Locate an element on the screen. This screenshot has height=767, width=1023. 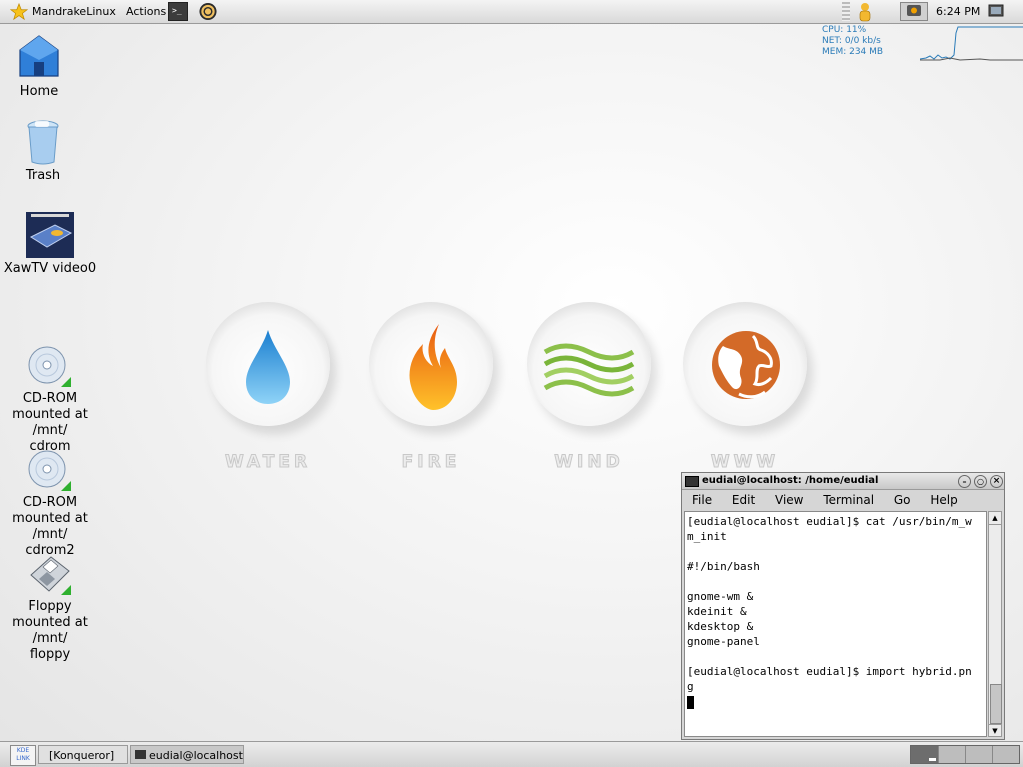
terminal-cursor is located at coordinates (690, 702).